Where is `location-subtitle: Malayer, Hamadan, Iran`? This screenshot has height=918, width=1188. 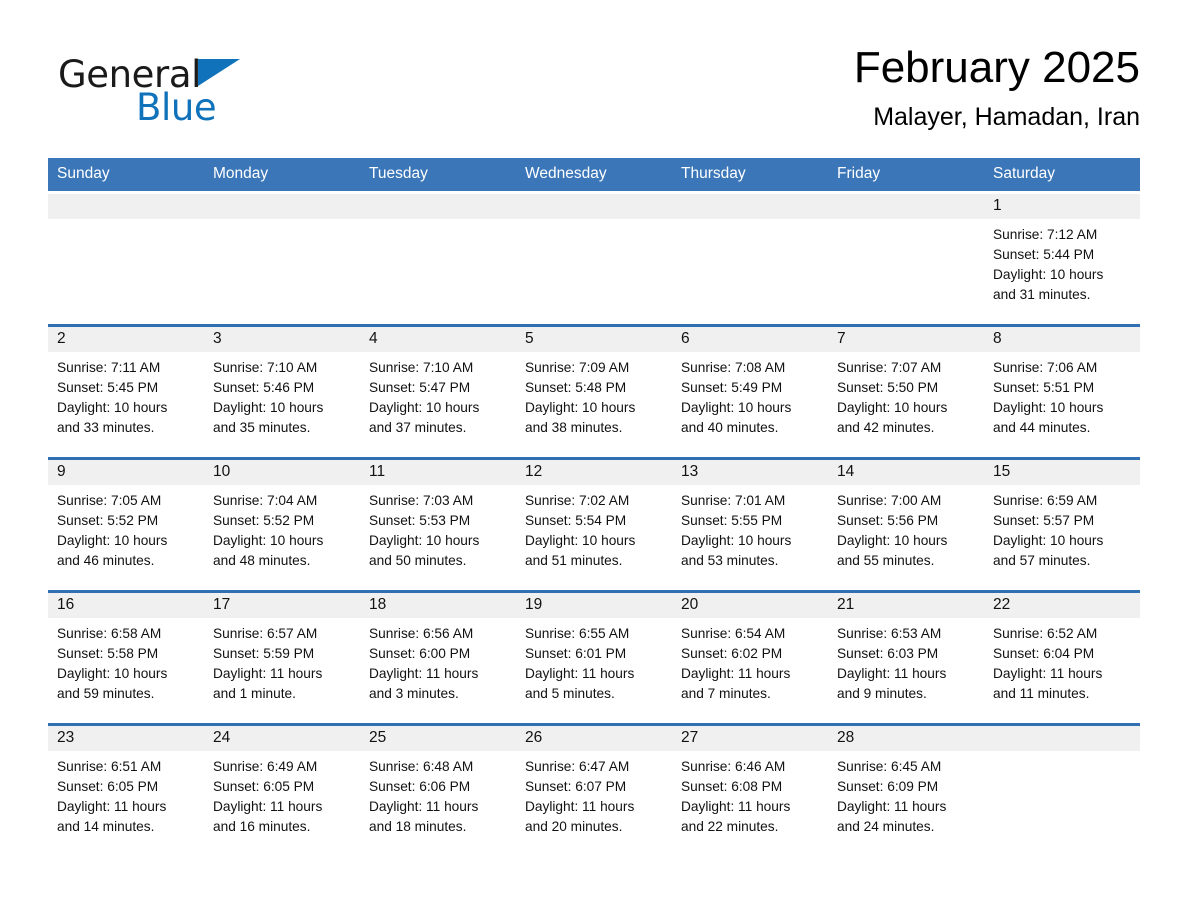 location-subtitle: Malayer, Hamadan, Iran is located at coordinates (1006, 117).